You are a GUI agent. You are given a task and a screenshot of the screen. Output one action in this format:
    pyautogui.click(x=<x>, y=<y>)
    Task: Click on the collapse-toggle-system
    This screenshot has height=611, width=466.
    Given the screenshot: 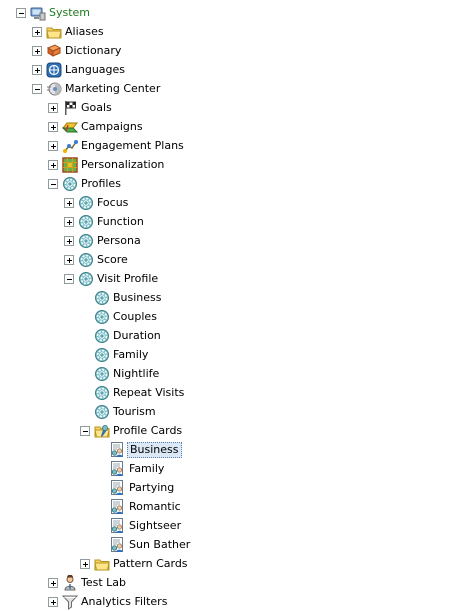 What is the action you would take?
    pyautogui.click(x=21, y=13)
    